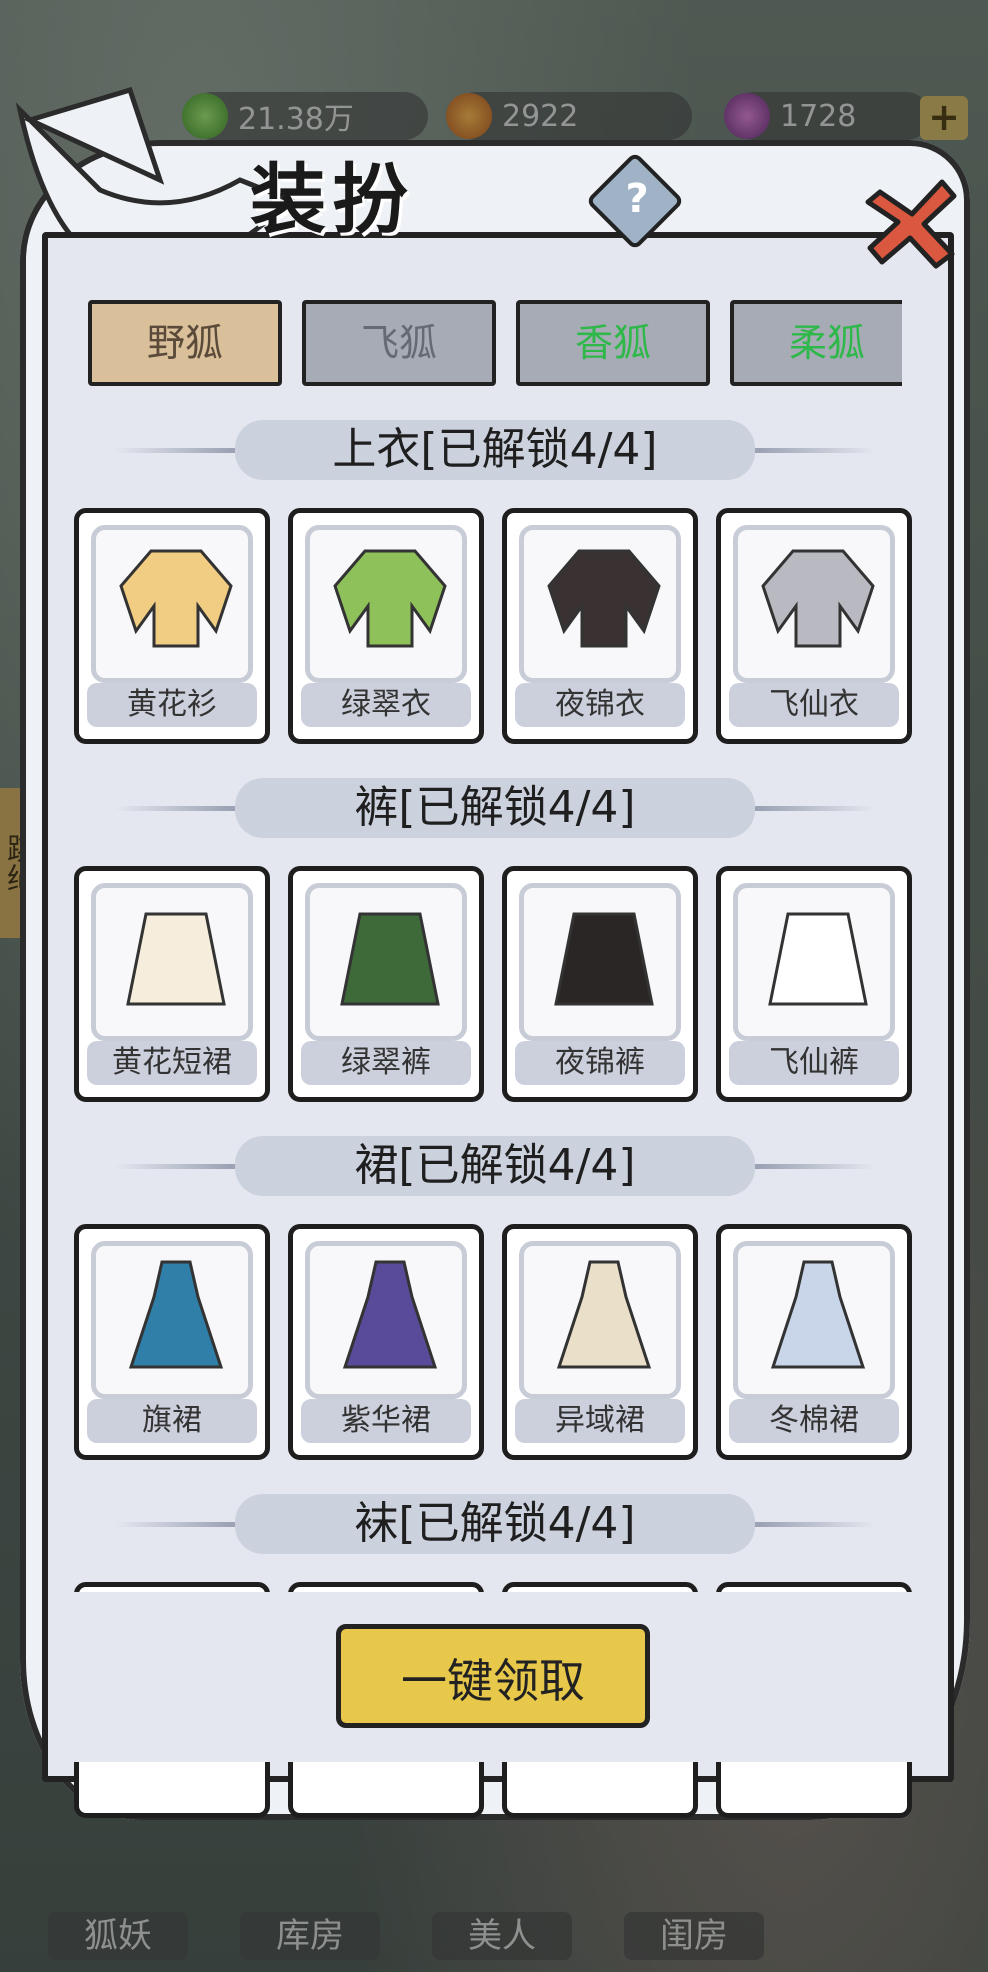 Image resolution: width=988 pixels, height=1972 pixels. I want to click on costume-name: 飞仙衣, so click(814, 705).